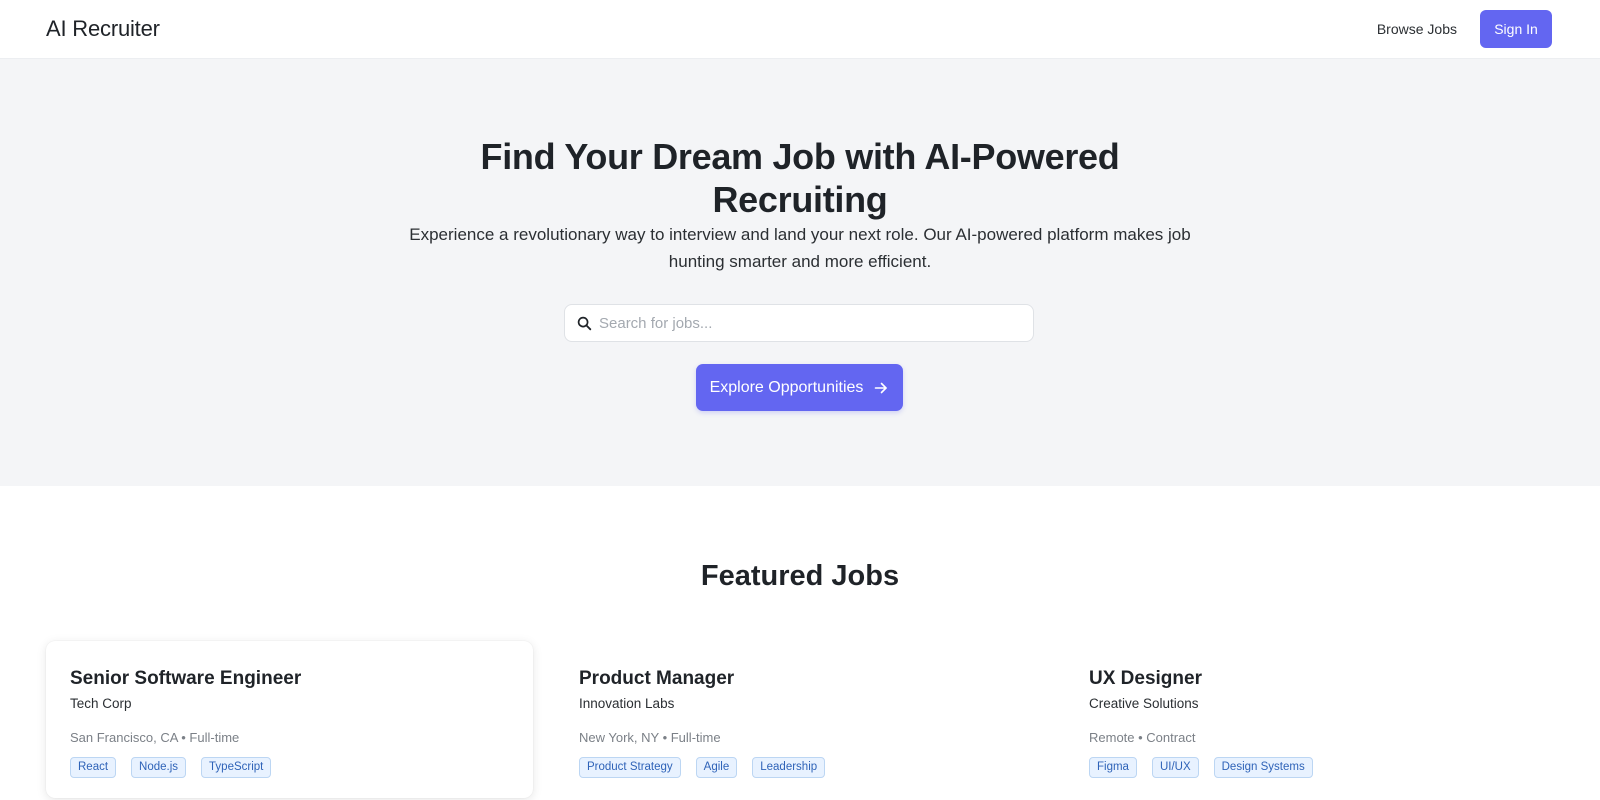 This screenshot has height=800, width=1600. Describe the element at coordinates (800, 576) in the screenshot. I see `featured-jobs-heading: Featured Jobs` at that location.